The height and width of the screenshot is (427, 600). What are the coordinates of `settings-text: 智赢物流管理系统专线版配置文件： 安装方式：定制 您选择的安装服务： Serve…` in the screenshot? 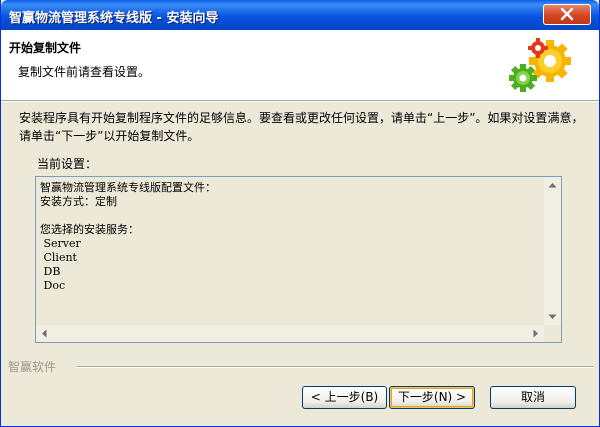 It's located at (128, 237).